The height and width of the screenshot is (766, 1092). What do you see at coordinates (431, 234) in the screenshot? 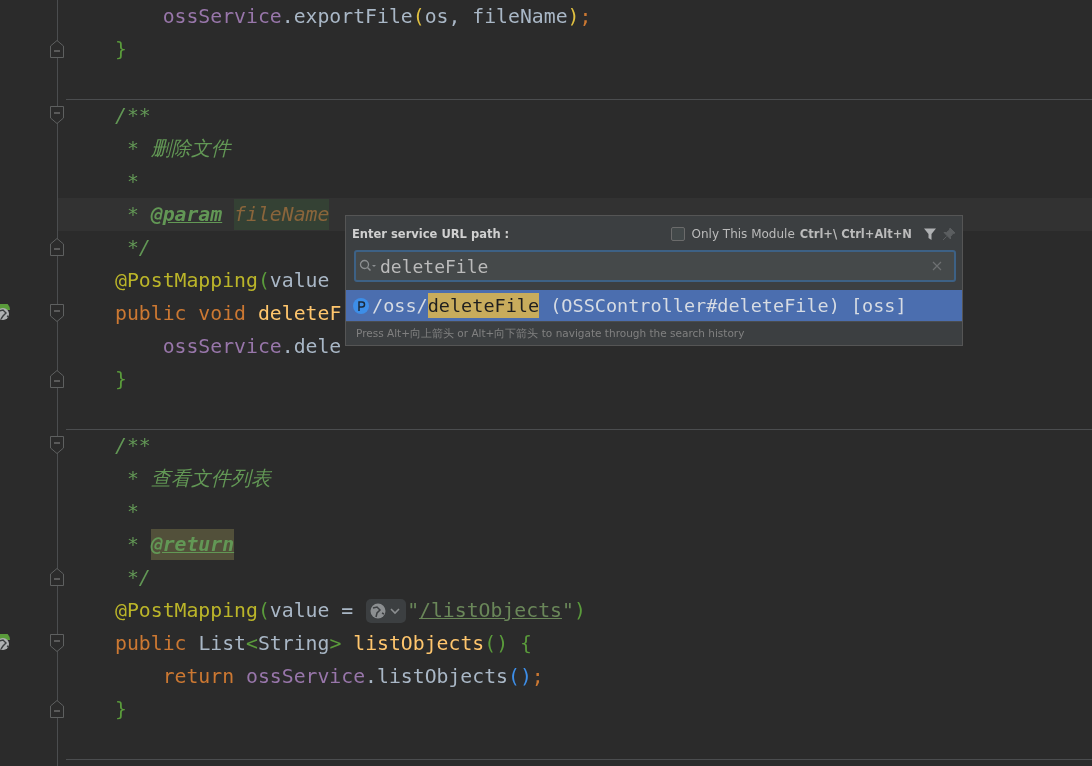
I see `popup-title: Enter service URL path :` at bounding box center [431, 234].